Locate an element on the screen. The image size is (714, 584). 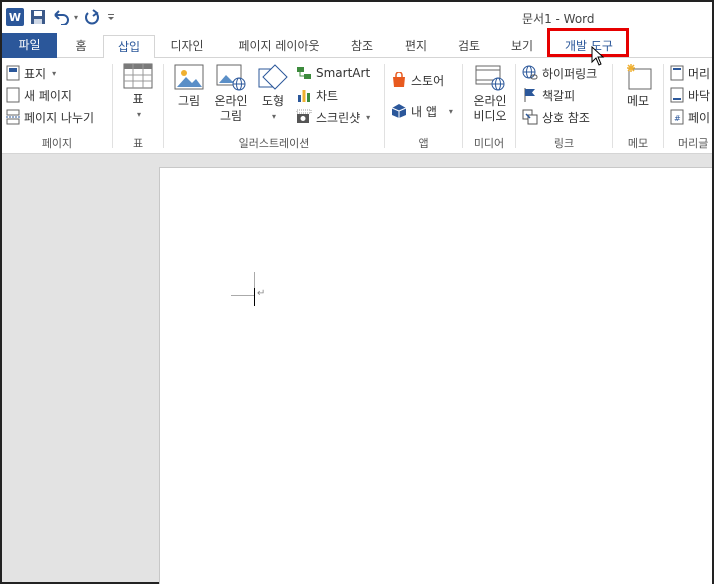
online-video-button: 온라인 비디오 is located at coordinates (490, 93).